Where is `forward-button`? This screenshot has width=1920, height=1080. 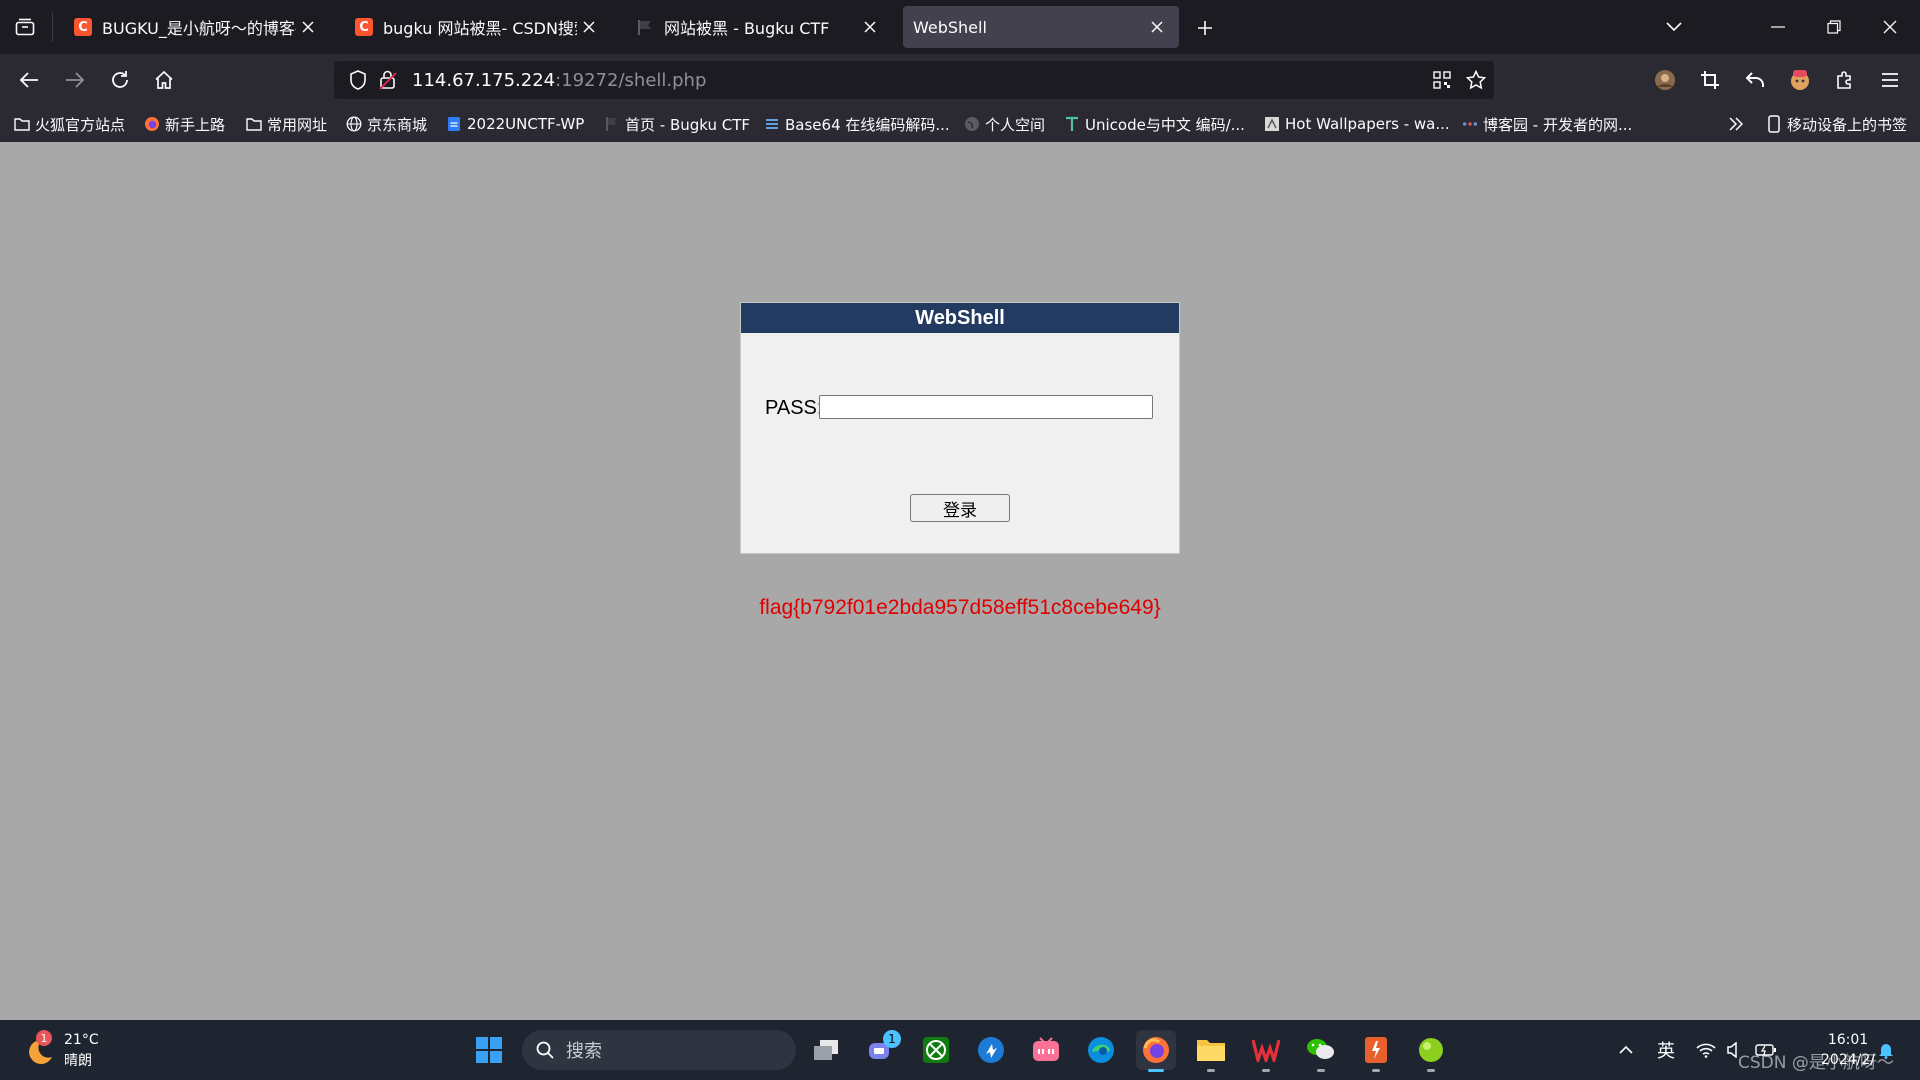
forward-button is located at coordinates (75, 80).